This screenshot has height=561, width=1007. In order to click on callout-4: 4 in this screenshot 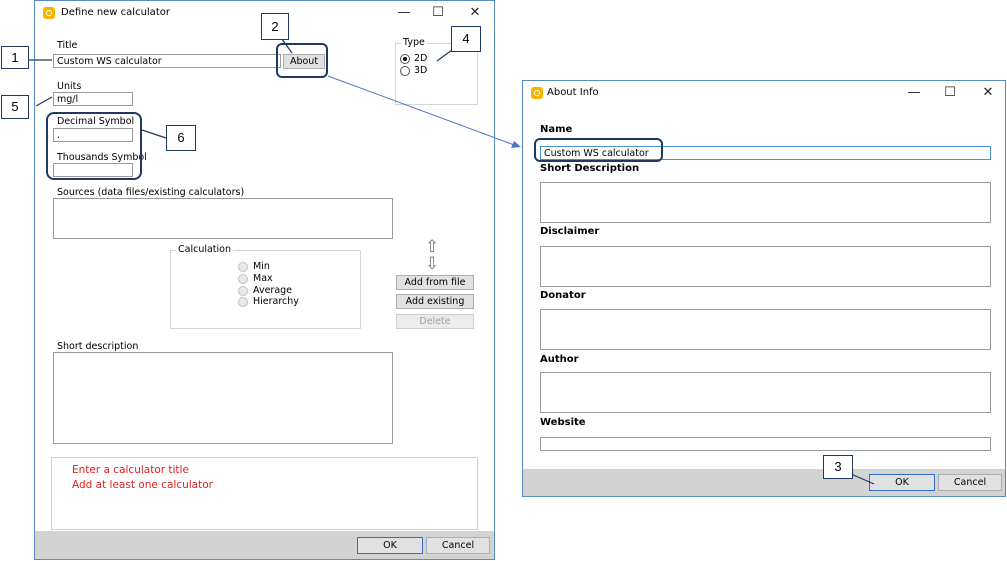, I will do `click(466, 39)`.